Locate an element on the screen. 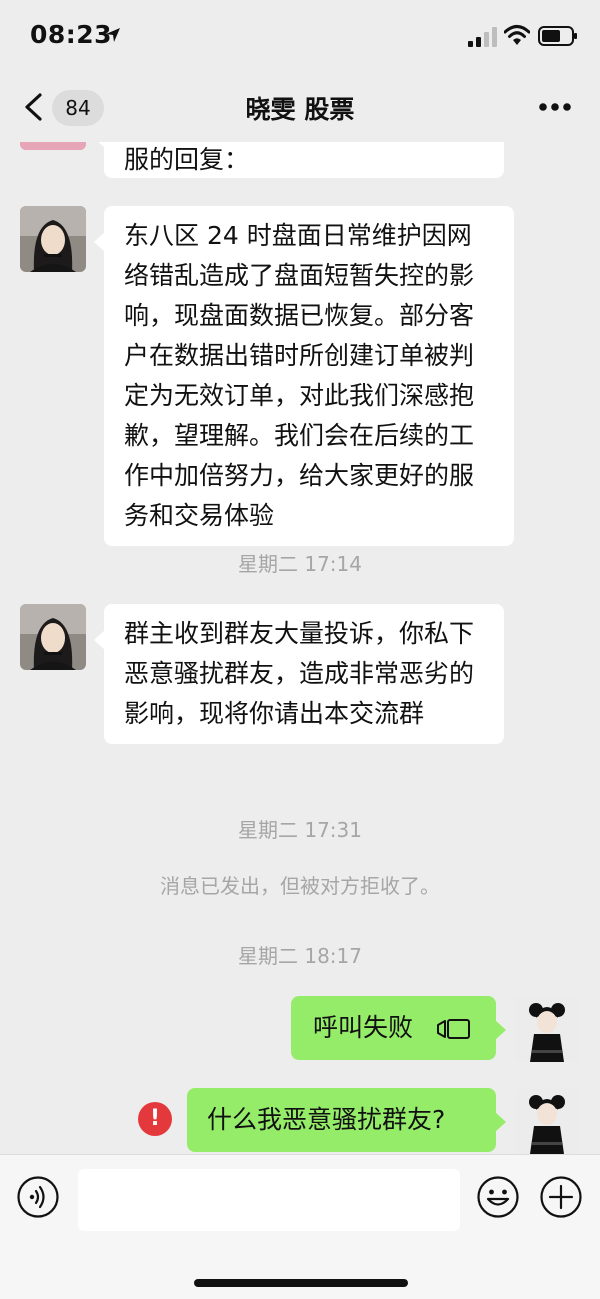 The height and width of the screenshot is (1299, 600). wifi-icon is located at coordinates (517, 35).